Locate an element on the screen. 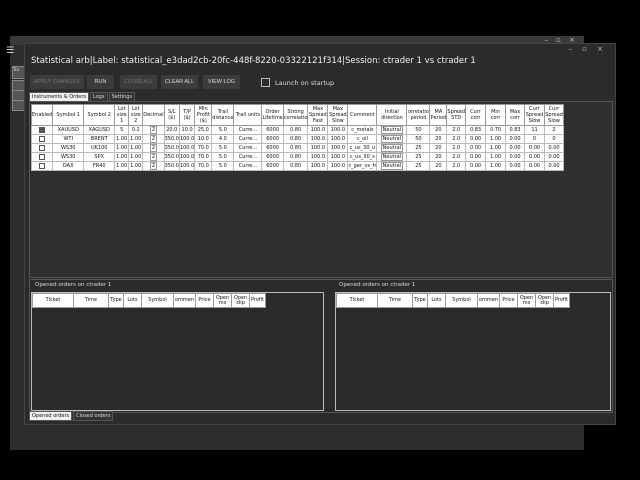 The width and height of the screenshot is (640, 480). cell-s2: FR40 is located at coordinates (99, 166).